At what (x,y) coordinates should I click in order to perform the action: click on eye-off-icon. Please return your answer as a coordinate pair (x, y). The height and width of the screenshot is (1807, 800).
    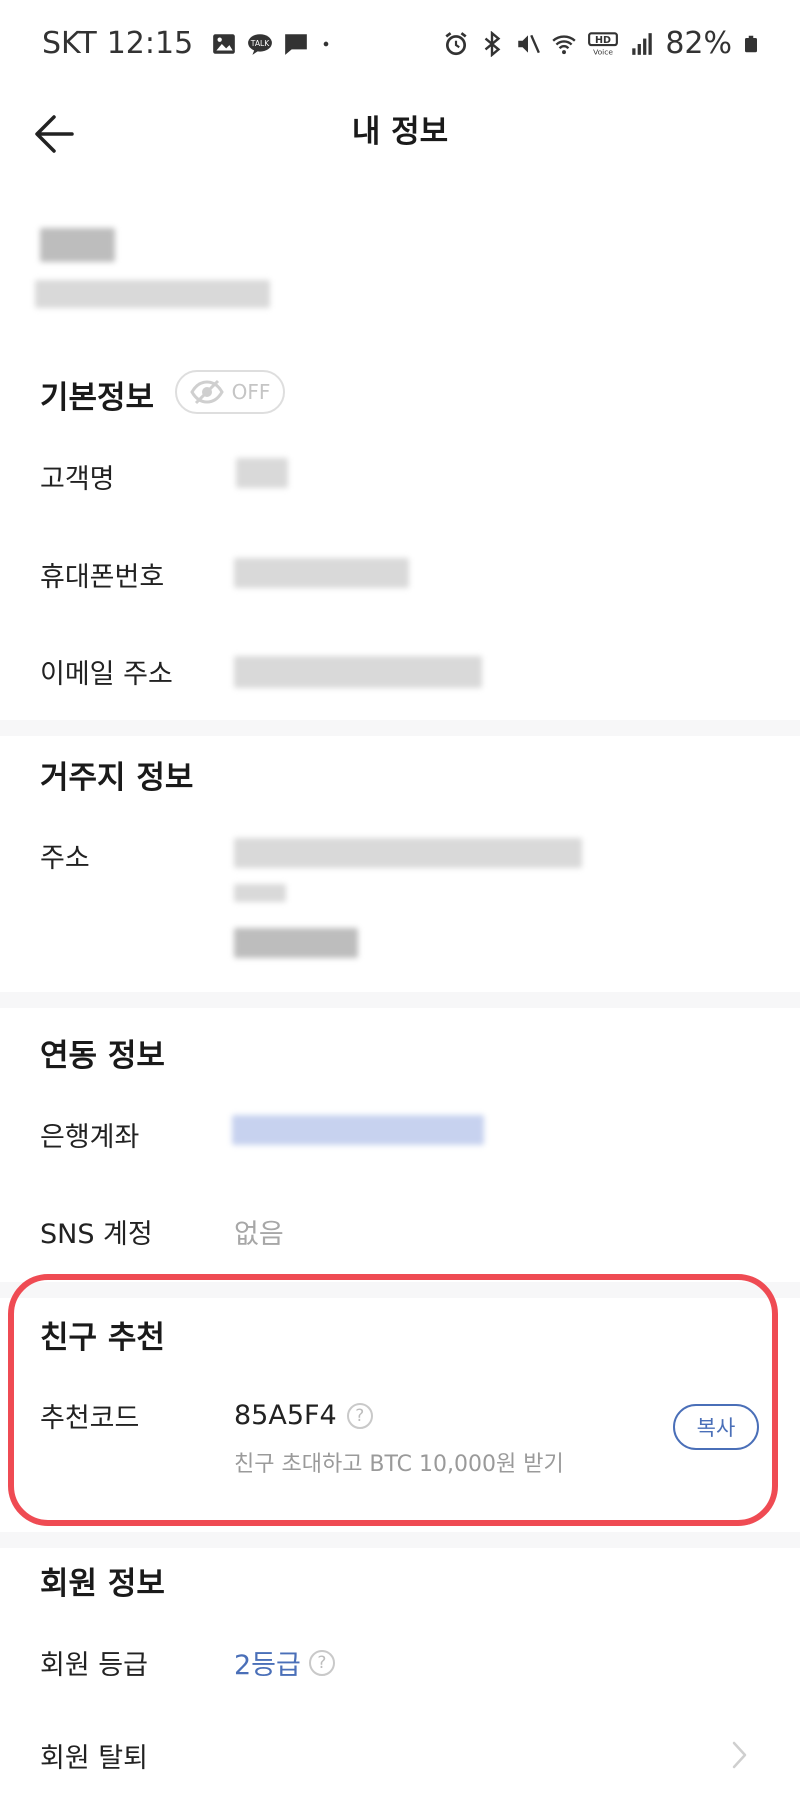
    Looking at the image, I should click on (206, 392).